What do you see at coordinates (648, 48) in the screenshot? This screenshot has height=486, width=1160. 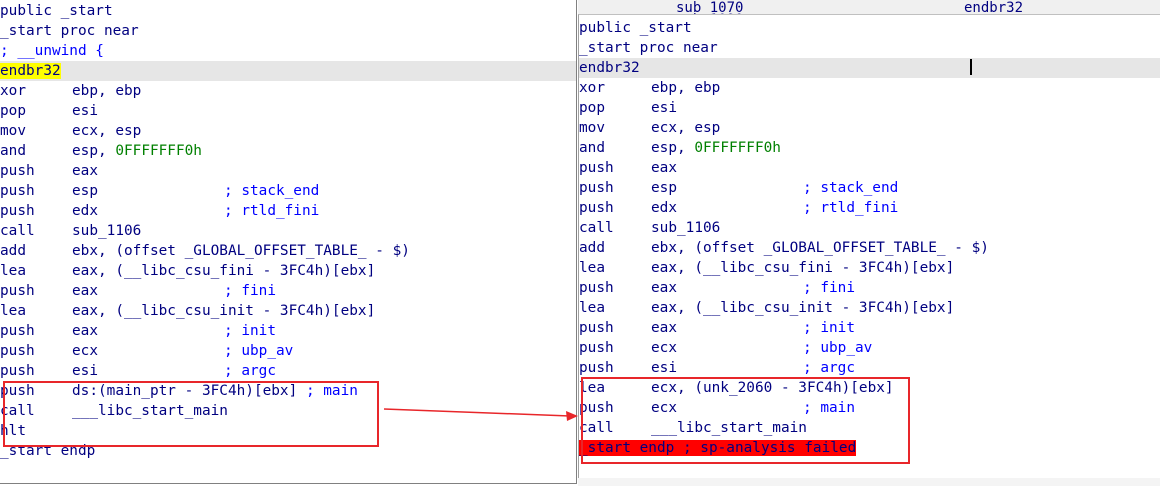 I see `code-directive: _start proc near` at bounding box center [648, 48].